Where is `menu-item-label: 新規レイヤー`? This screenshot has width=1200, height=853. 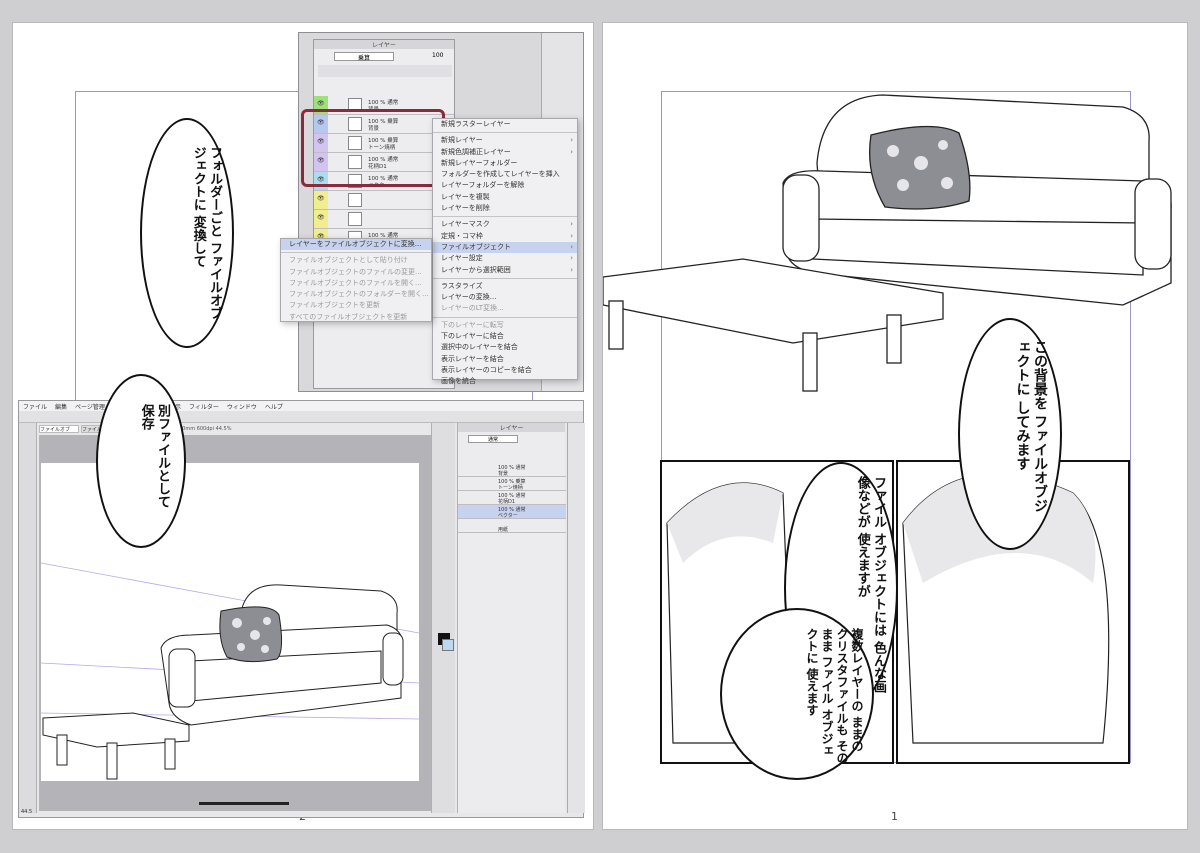 menu-item-label: 新規レイヤー is located at coordinates (462, 140).